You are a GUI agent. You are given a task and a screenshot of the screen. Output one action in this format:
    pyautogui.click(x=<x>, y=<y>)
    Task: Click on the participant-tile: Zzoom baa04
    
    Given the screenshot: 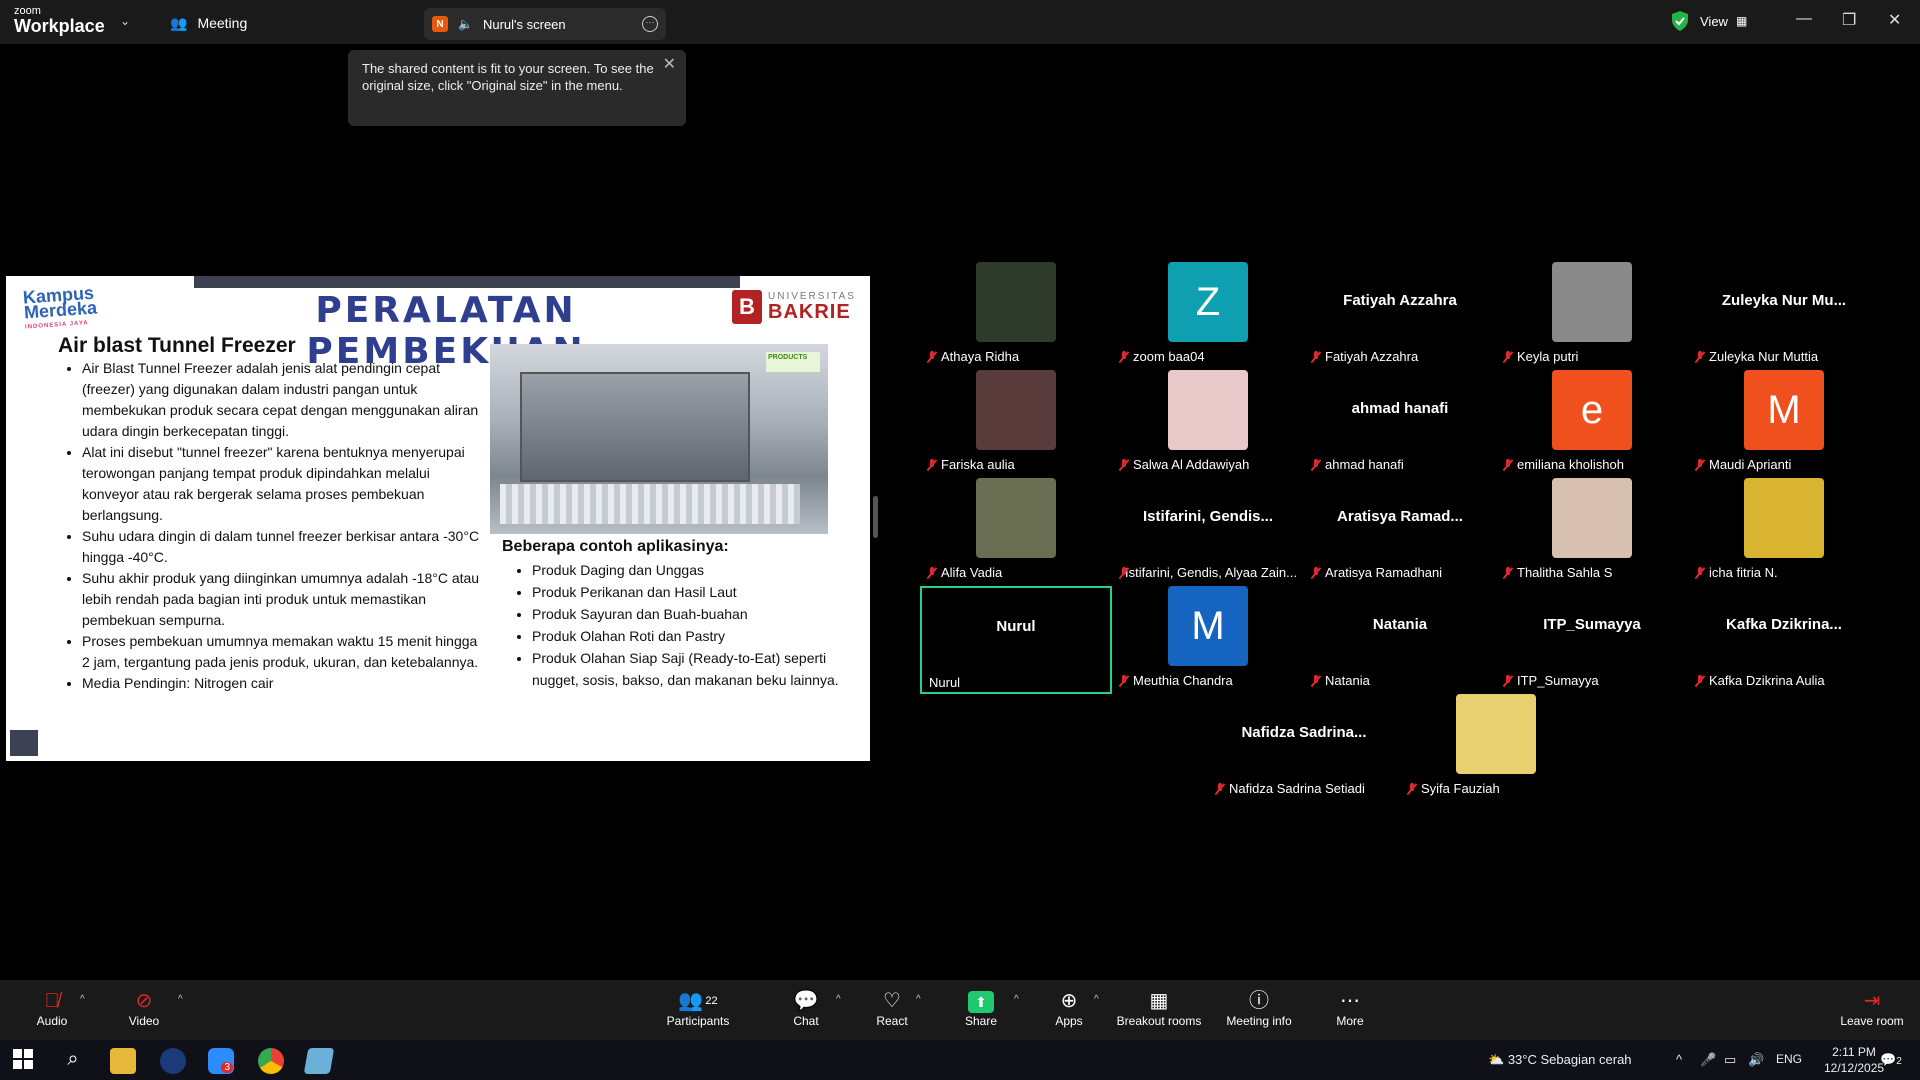 What is the action you would take?
    pyautogui.click(x=1208, y=316)
    